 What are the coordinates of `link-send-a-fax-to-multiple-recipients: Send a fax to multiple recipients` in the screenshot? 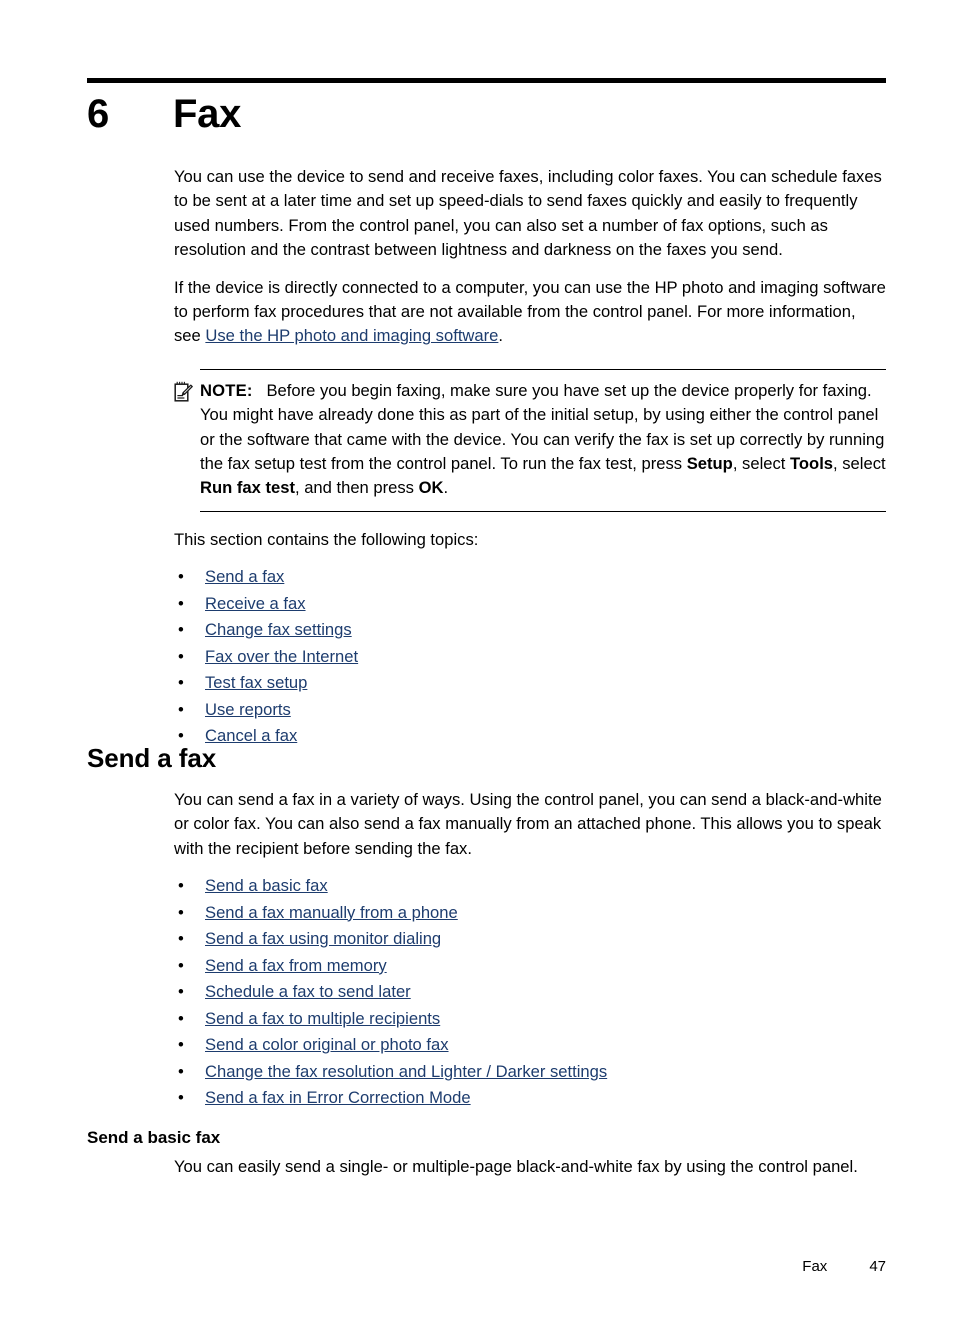 It's located at (322, 1018).